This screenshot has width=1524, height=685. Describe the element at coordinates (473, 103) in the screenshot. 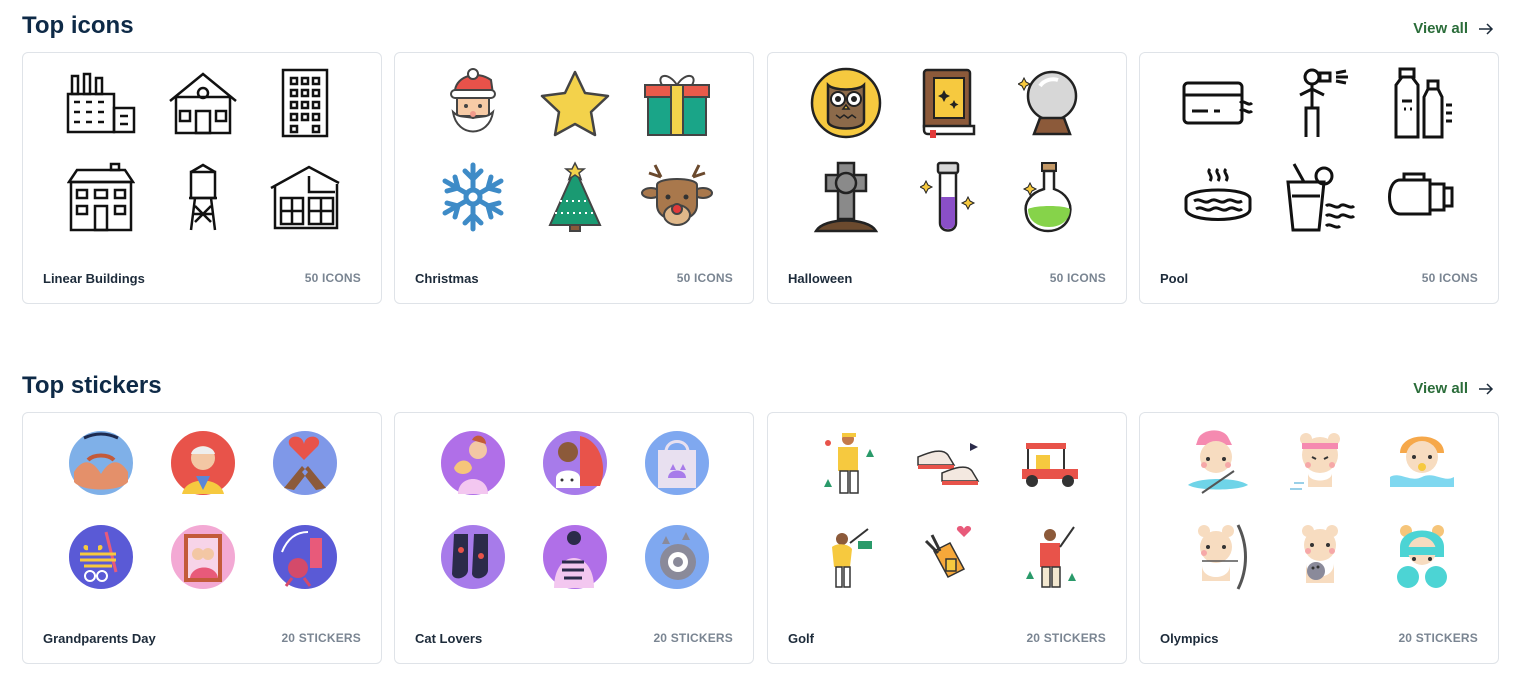

I see `santa-icon` at that location.